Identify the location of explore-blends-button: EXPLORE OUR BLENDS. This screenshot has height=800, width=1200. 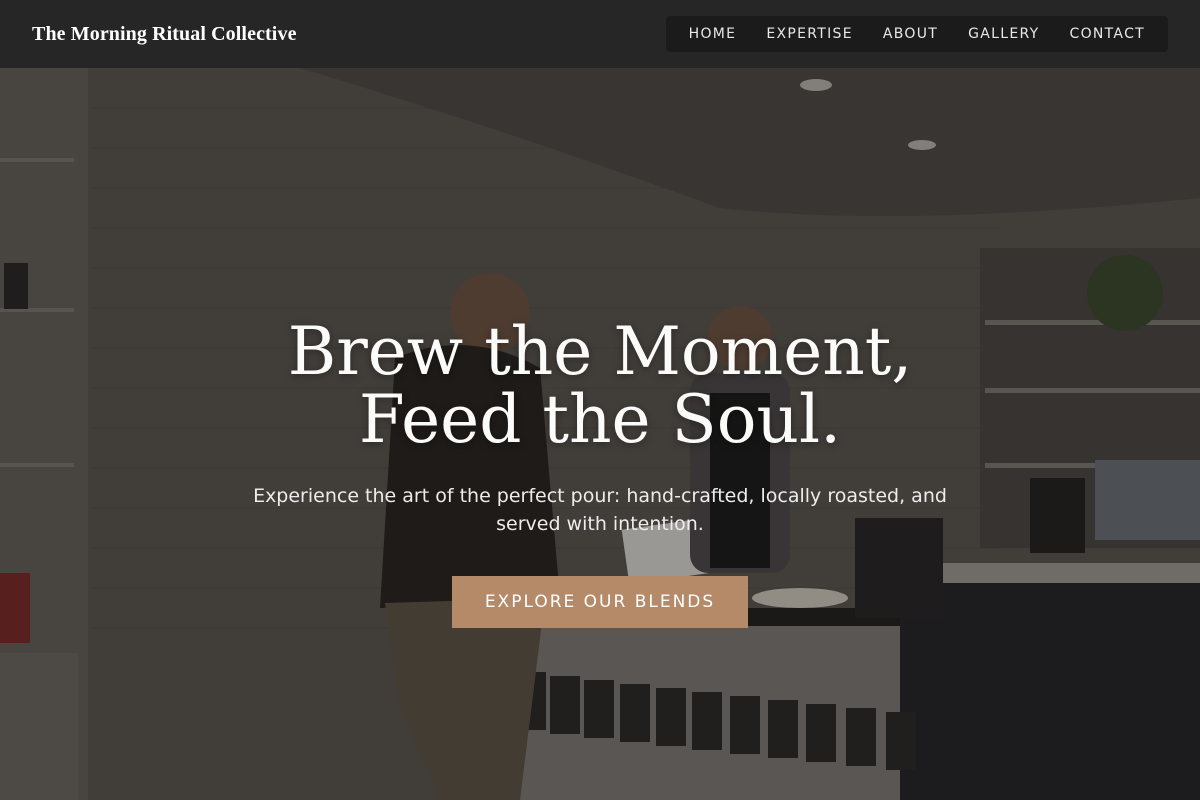
(600, 602).